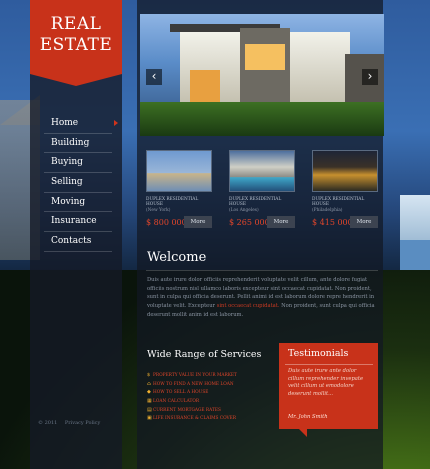 Image resolution: width=430 pixels, height=469 pixels. I want to click on nav-item-moving: Moving, so click(78, 203).